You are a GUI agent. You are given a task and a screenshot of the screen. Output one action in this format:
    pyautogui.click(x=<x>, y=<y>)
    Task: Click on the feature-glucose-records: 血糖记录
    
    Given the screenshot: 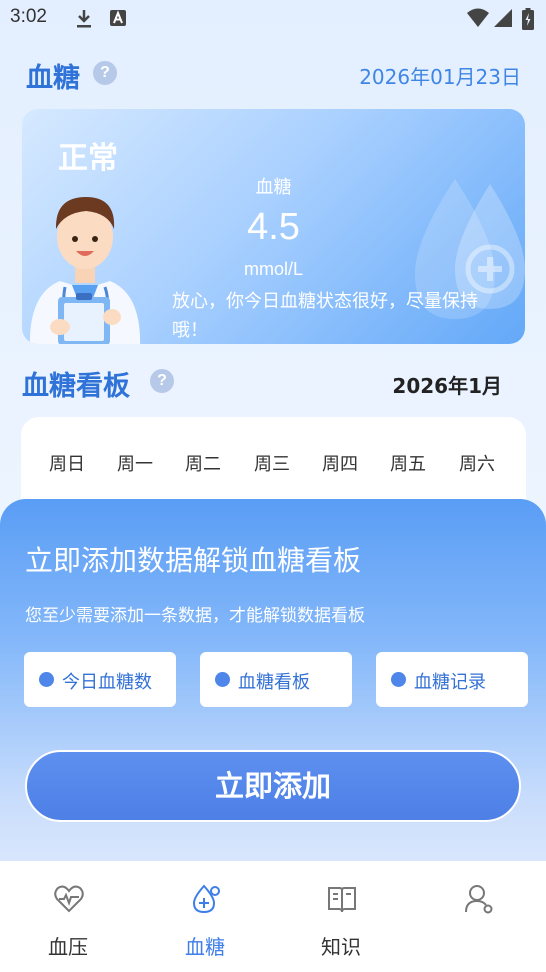 What is the action you would take?
    pyautogui.click(x=452, y=679)
    